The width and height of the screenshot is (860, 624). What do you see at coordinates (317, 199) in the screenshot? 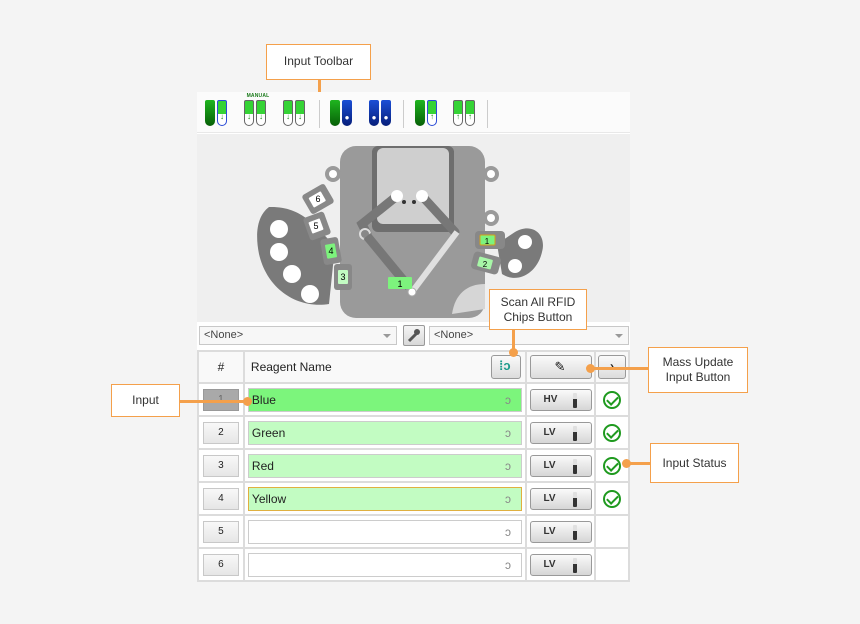
I see `position-label: 6` at bounding box center [317, 199].